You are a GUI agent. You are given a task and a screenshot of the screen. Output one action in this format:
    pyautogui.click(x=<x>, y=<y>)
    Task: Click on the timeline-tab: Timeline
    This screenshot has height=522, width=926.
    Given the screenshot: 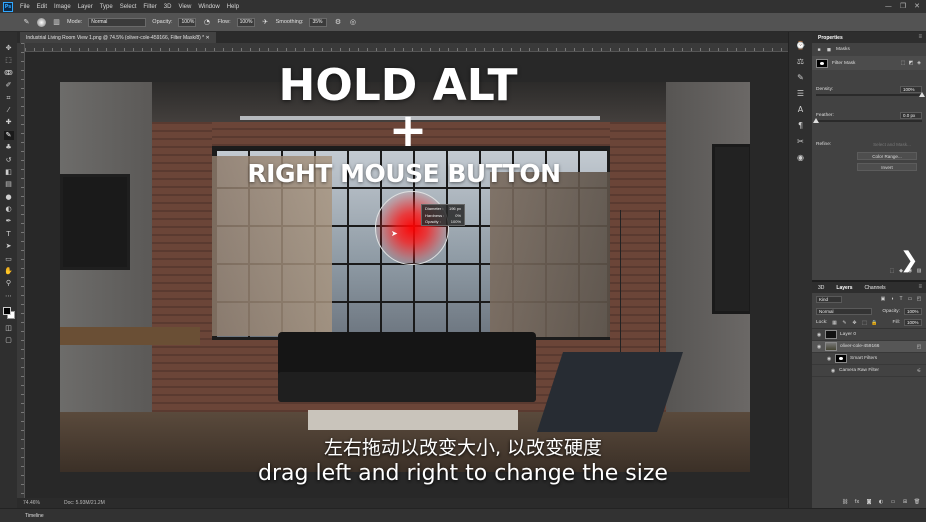 What is the action you would take?
    pyautogui.click(x=34, y=516)
    